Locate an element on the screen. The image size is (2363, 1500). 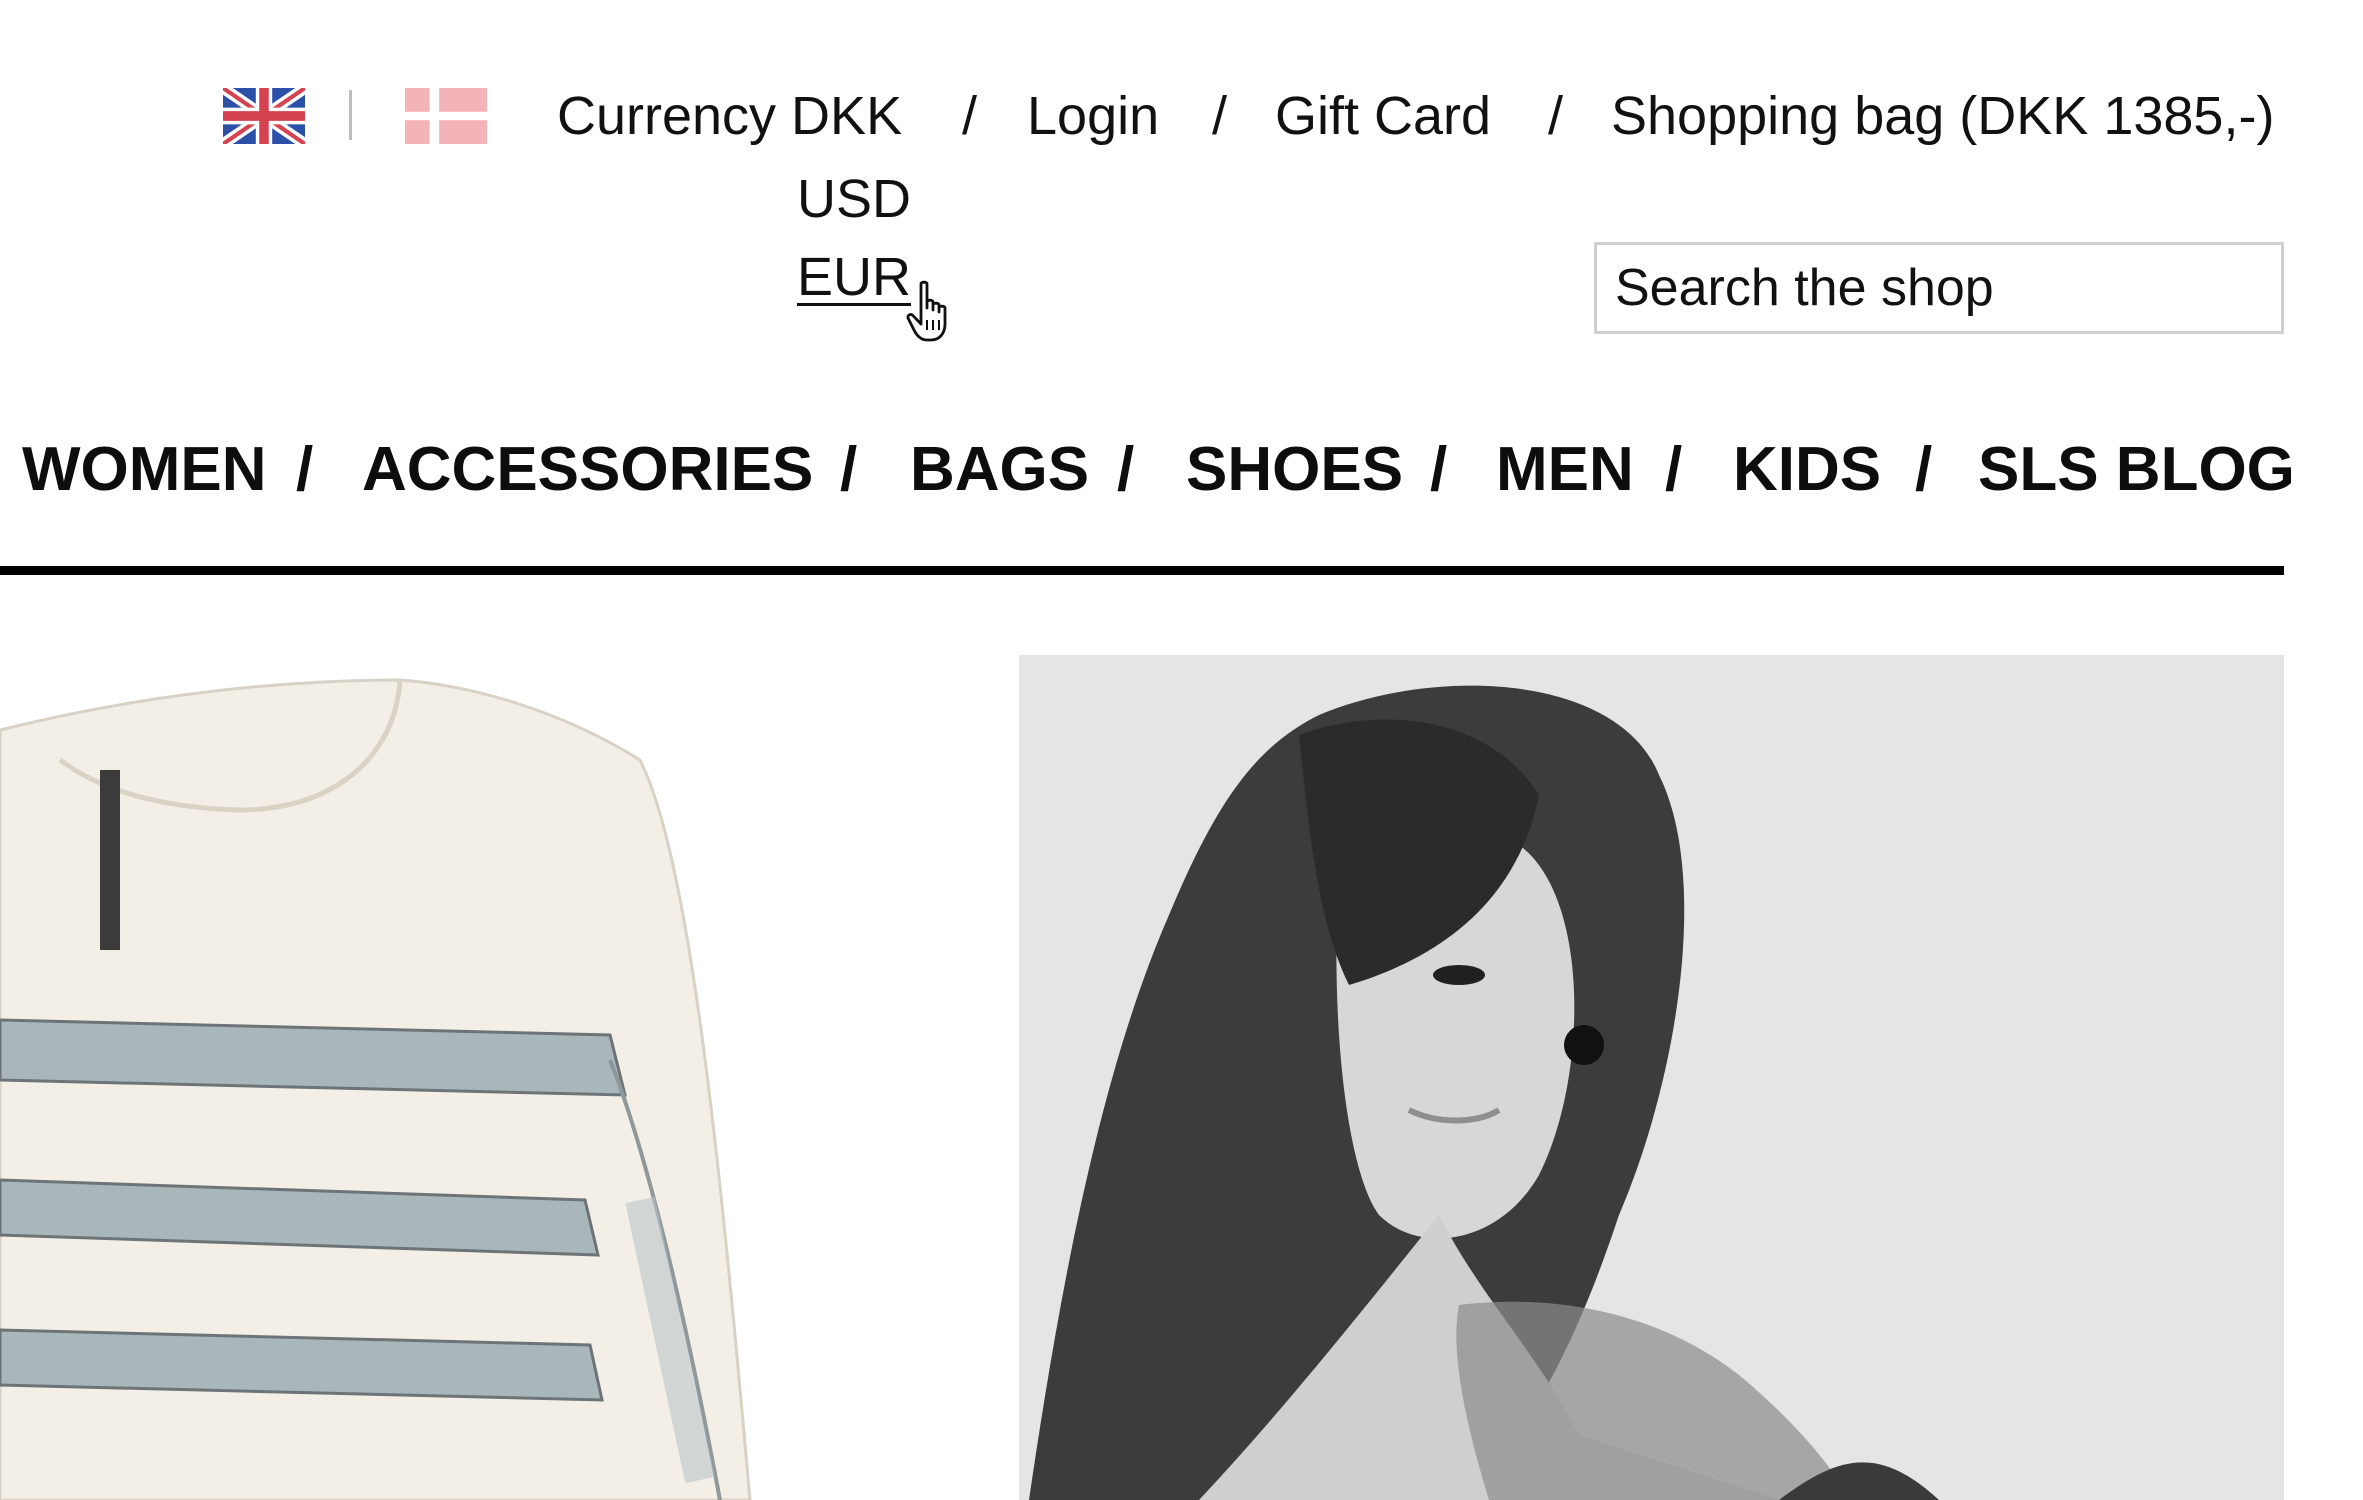
currency-option-eur: EUR is located at coordinates (854, 277).